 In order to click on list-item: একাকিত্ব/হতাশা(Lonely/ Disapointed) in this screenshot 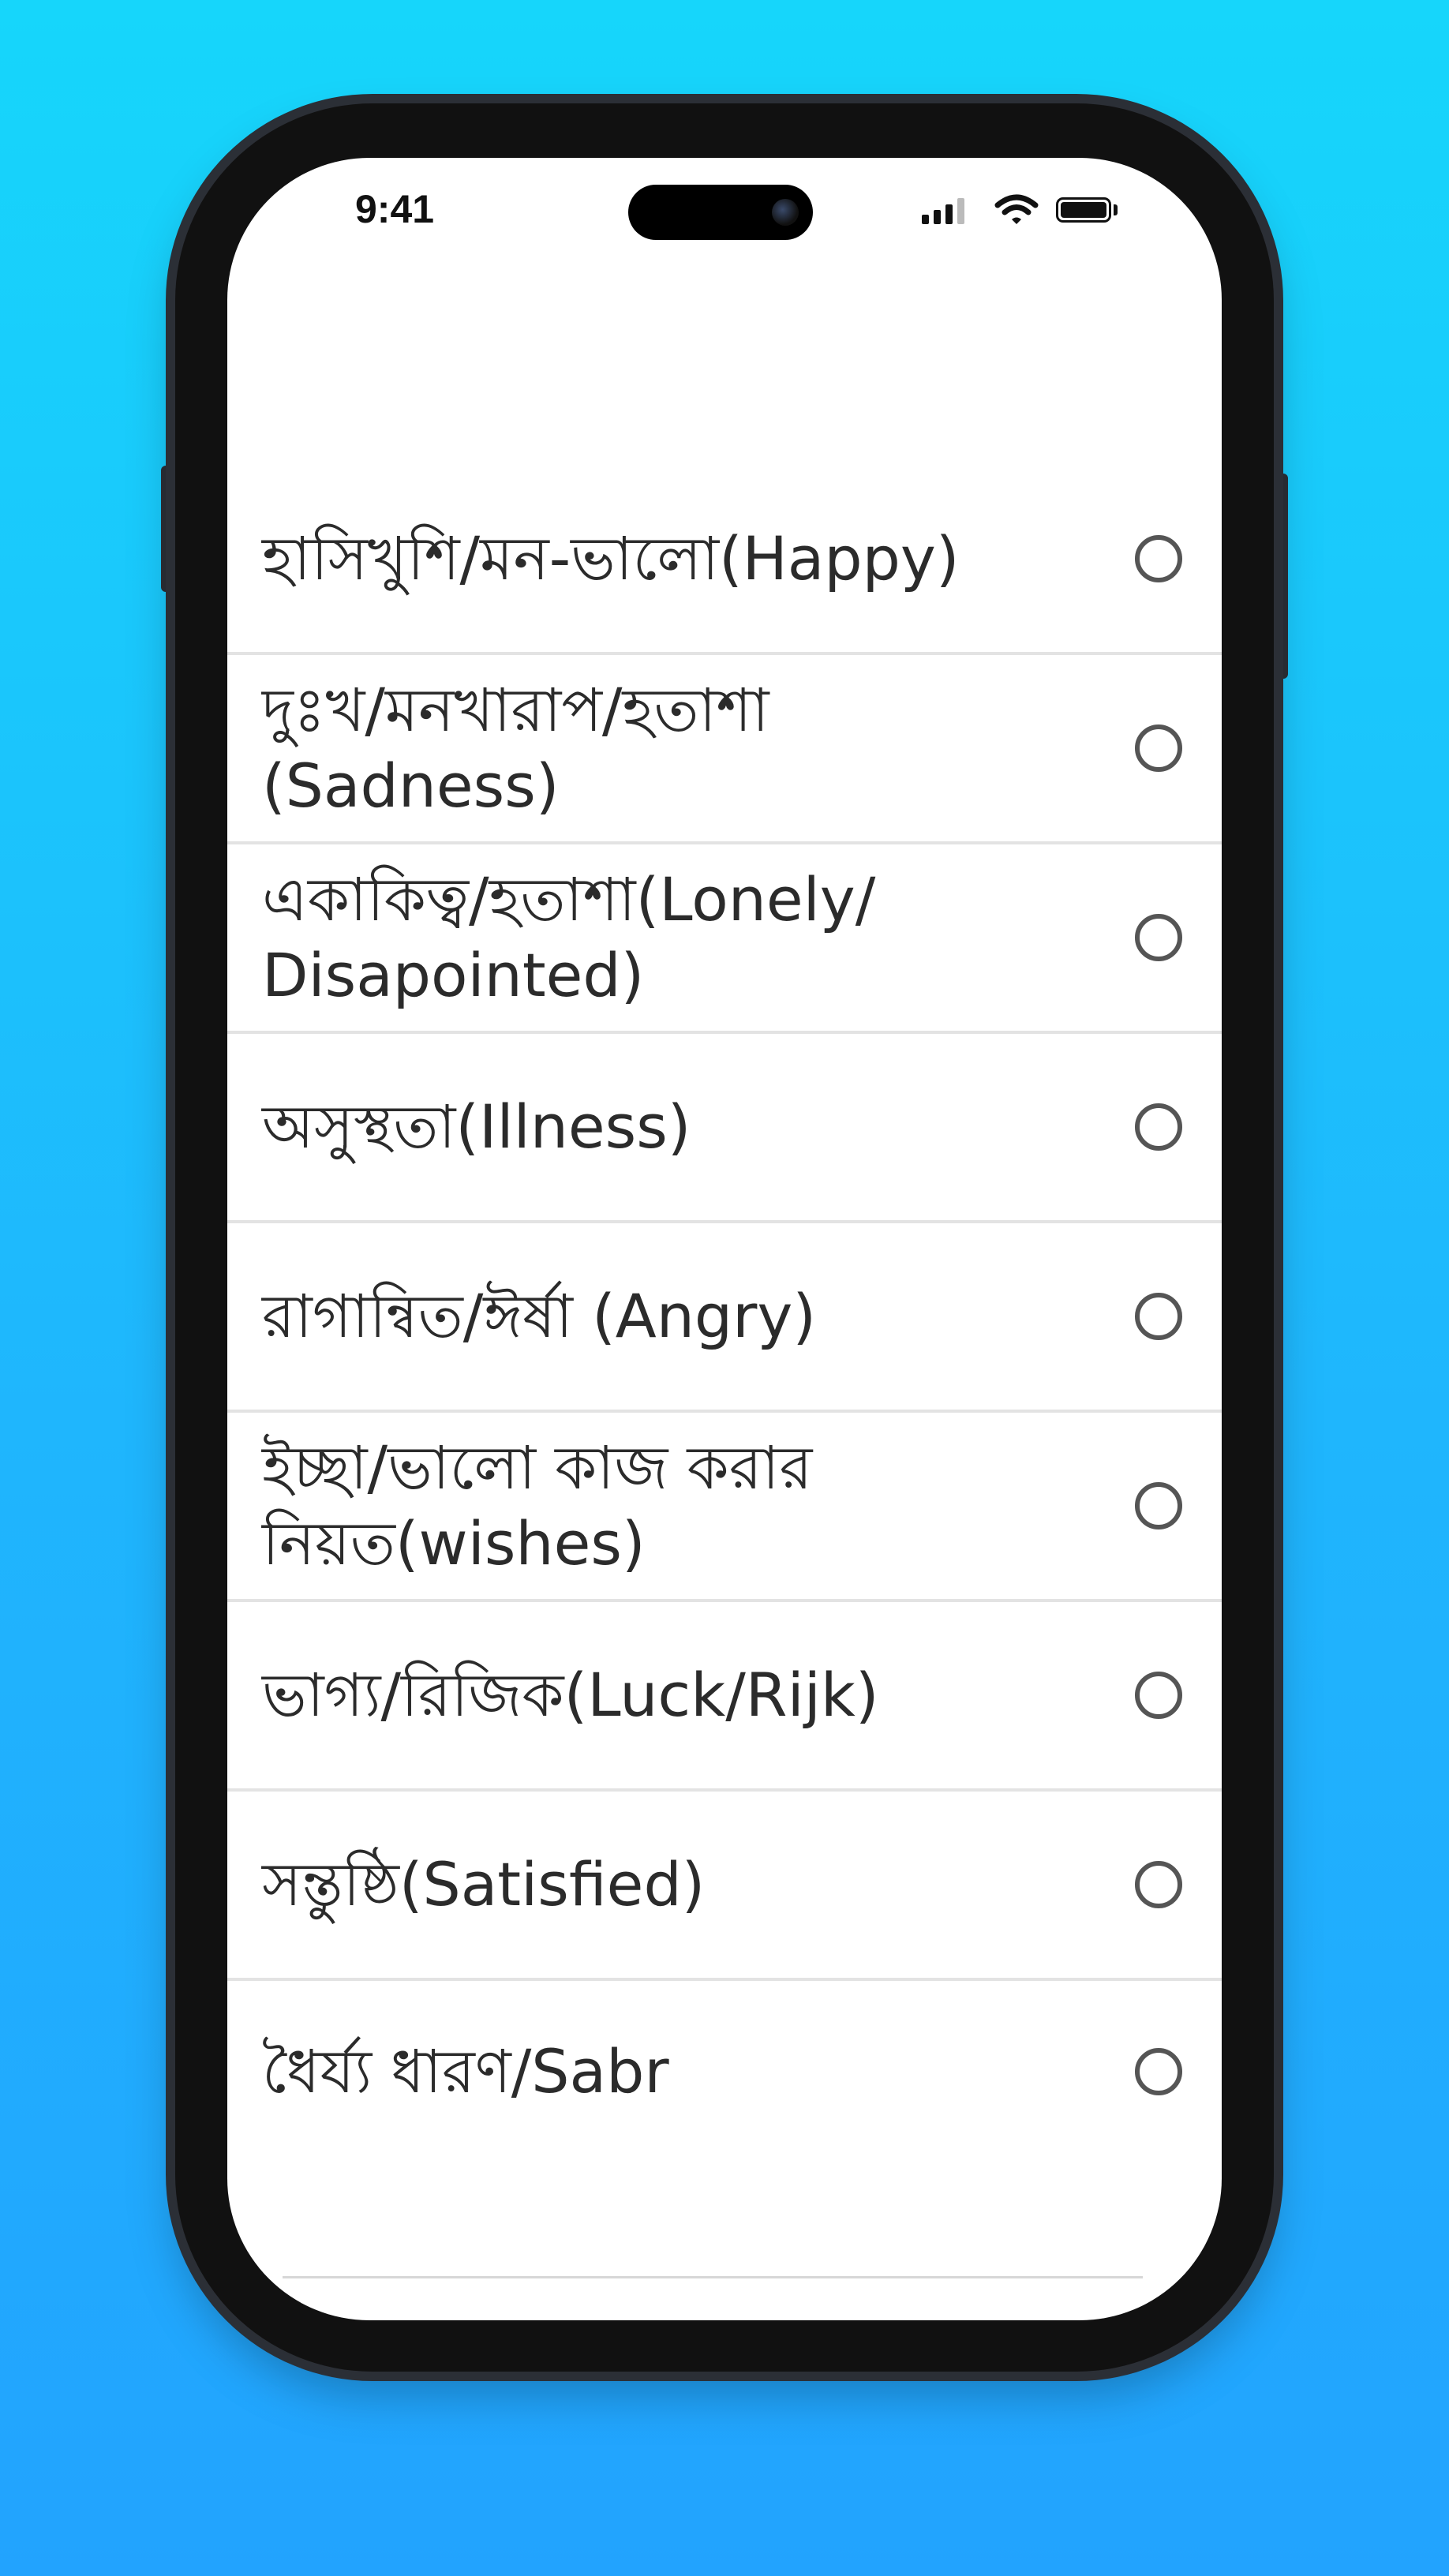, I will do `click(724, 939)`.